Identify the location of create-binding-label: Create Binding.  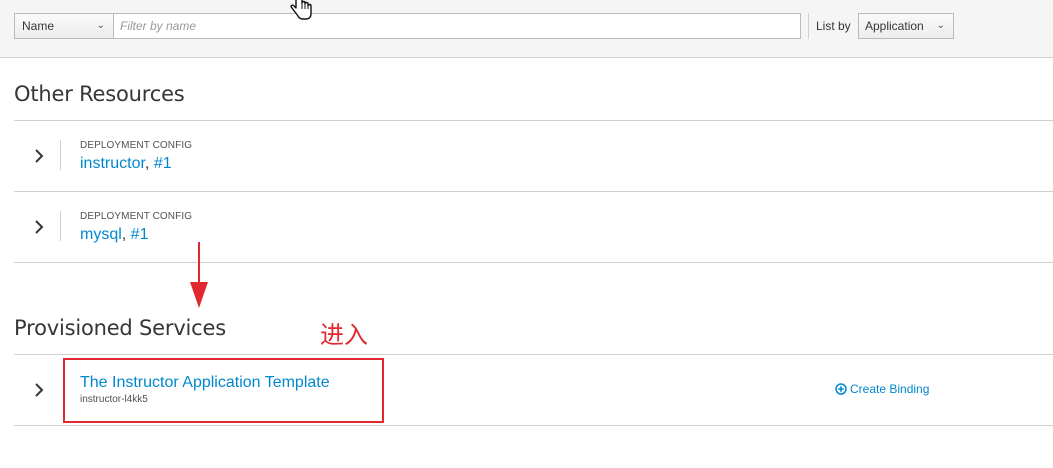
(890, 389).